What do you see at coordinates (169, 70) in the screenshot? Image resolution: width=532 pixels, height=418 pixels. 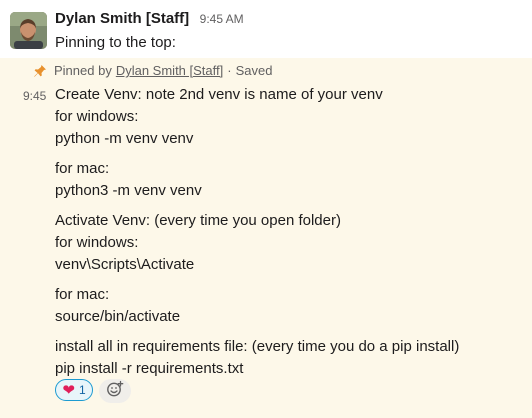 I see `pinned-by-user-link: Dylan Smith [Staff]` at bounding box center [169, 70].